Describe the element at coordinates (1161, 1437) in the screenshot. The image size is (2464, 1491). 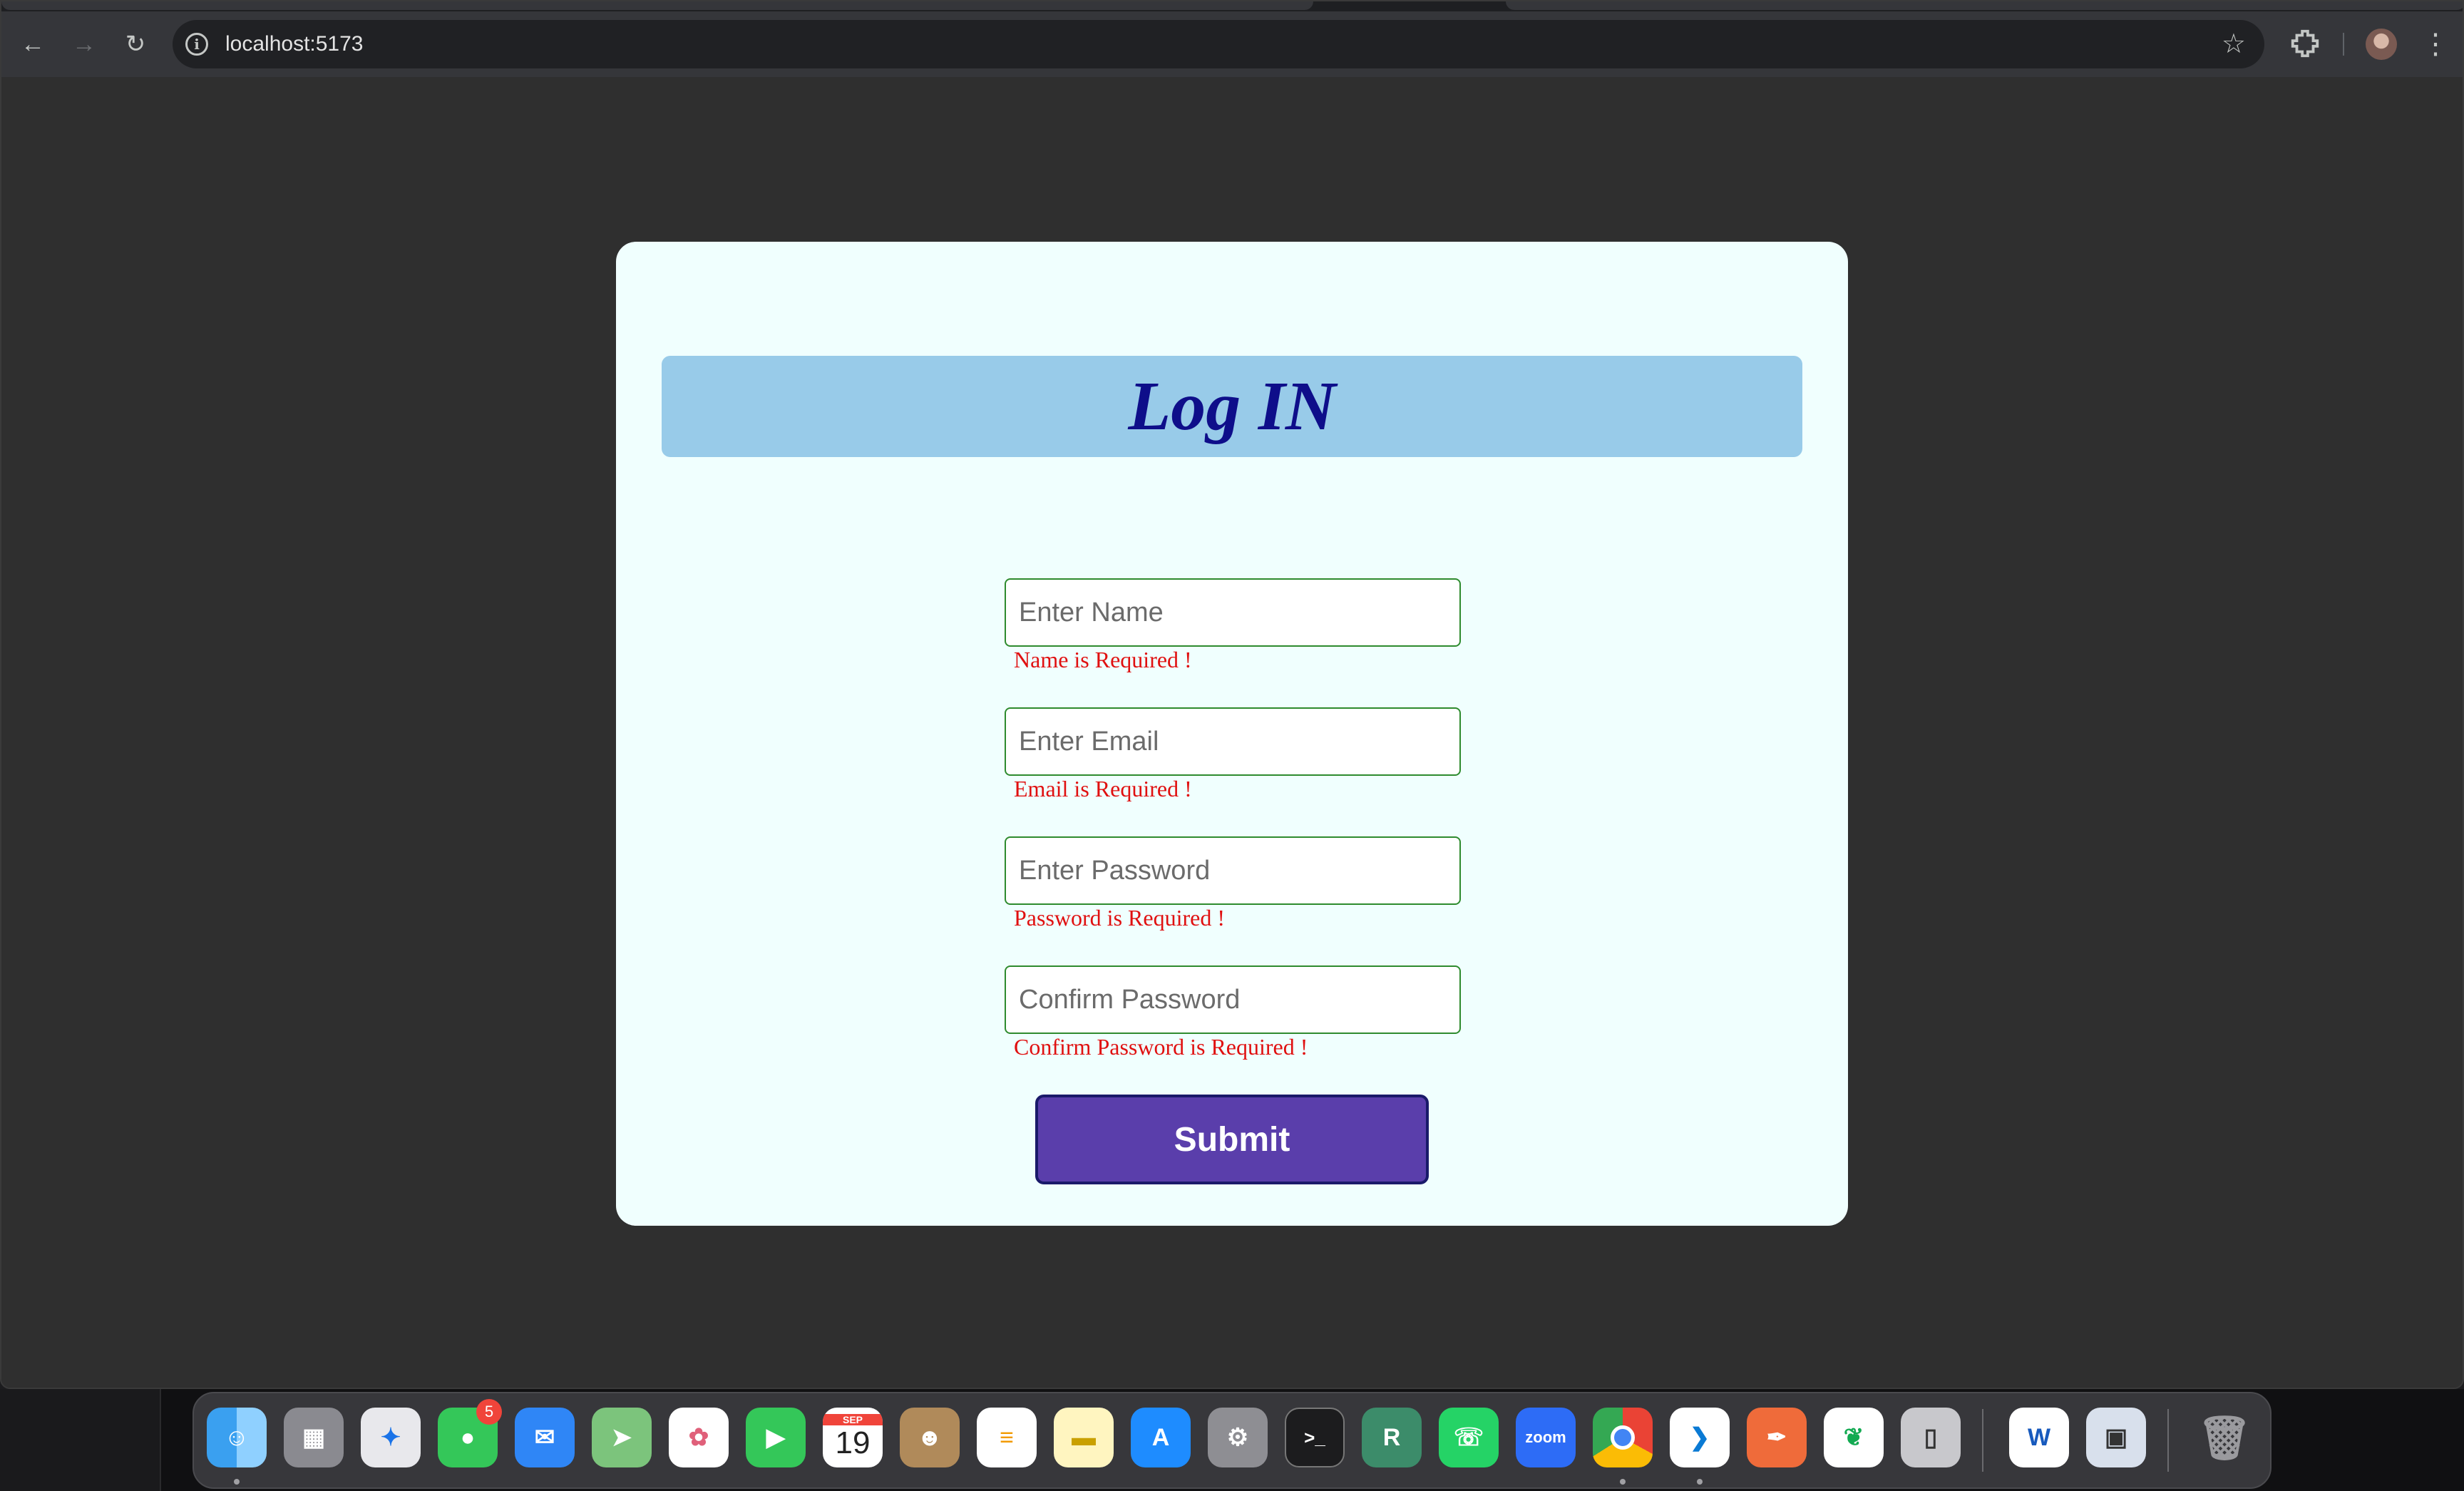
I see `app-store-icon: A` at that location.